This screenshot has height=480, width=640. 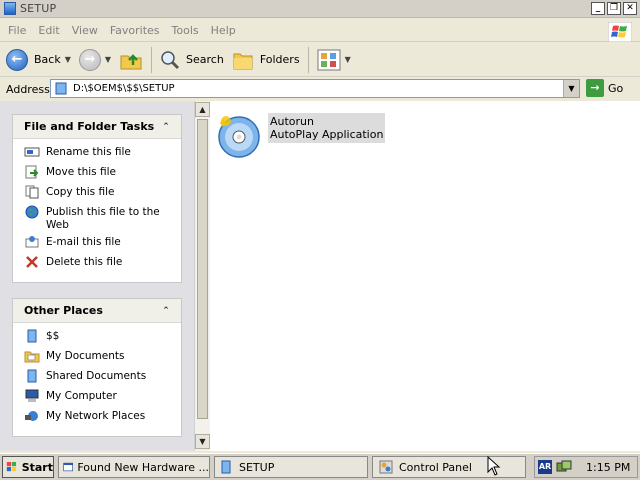 What do you see at coordinates (608, 467) in the screenshot?
I see `clock: 1:15 PM` at bounding box center [608, 467].